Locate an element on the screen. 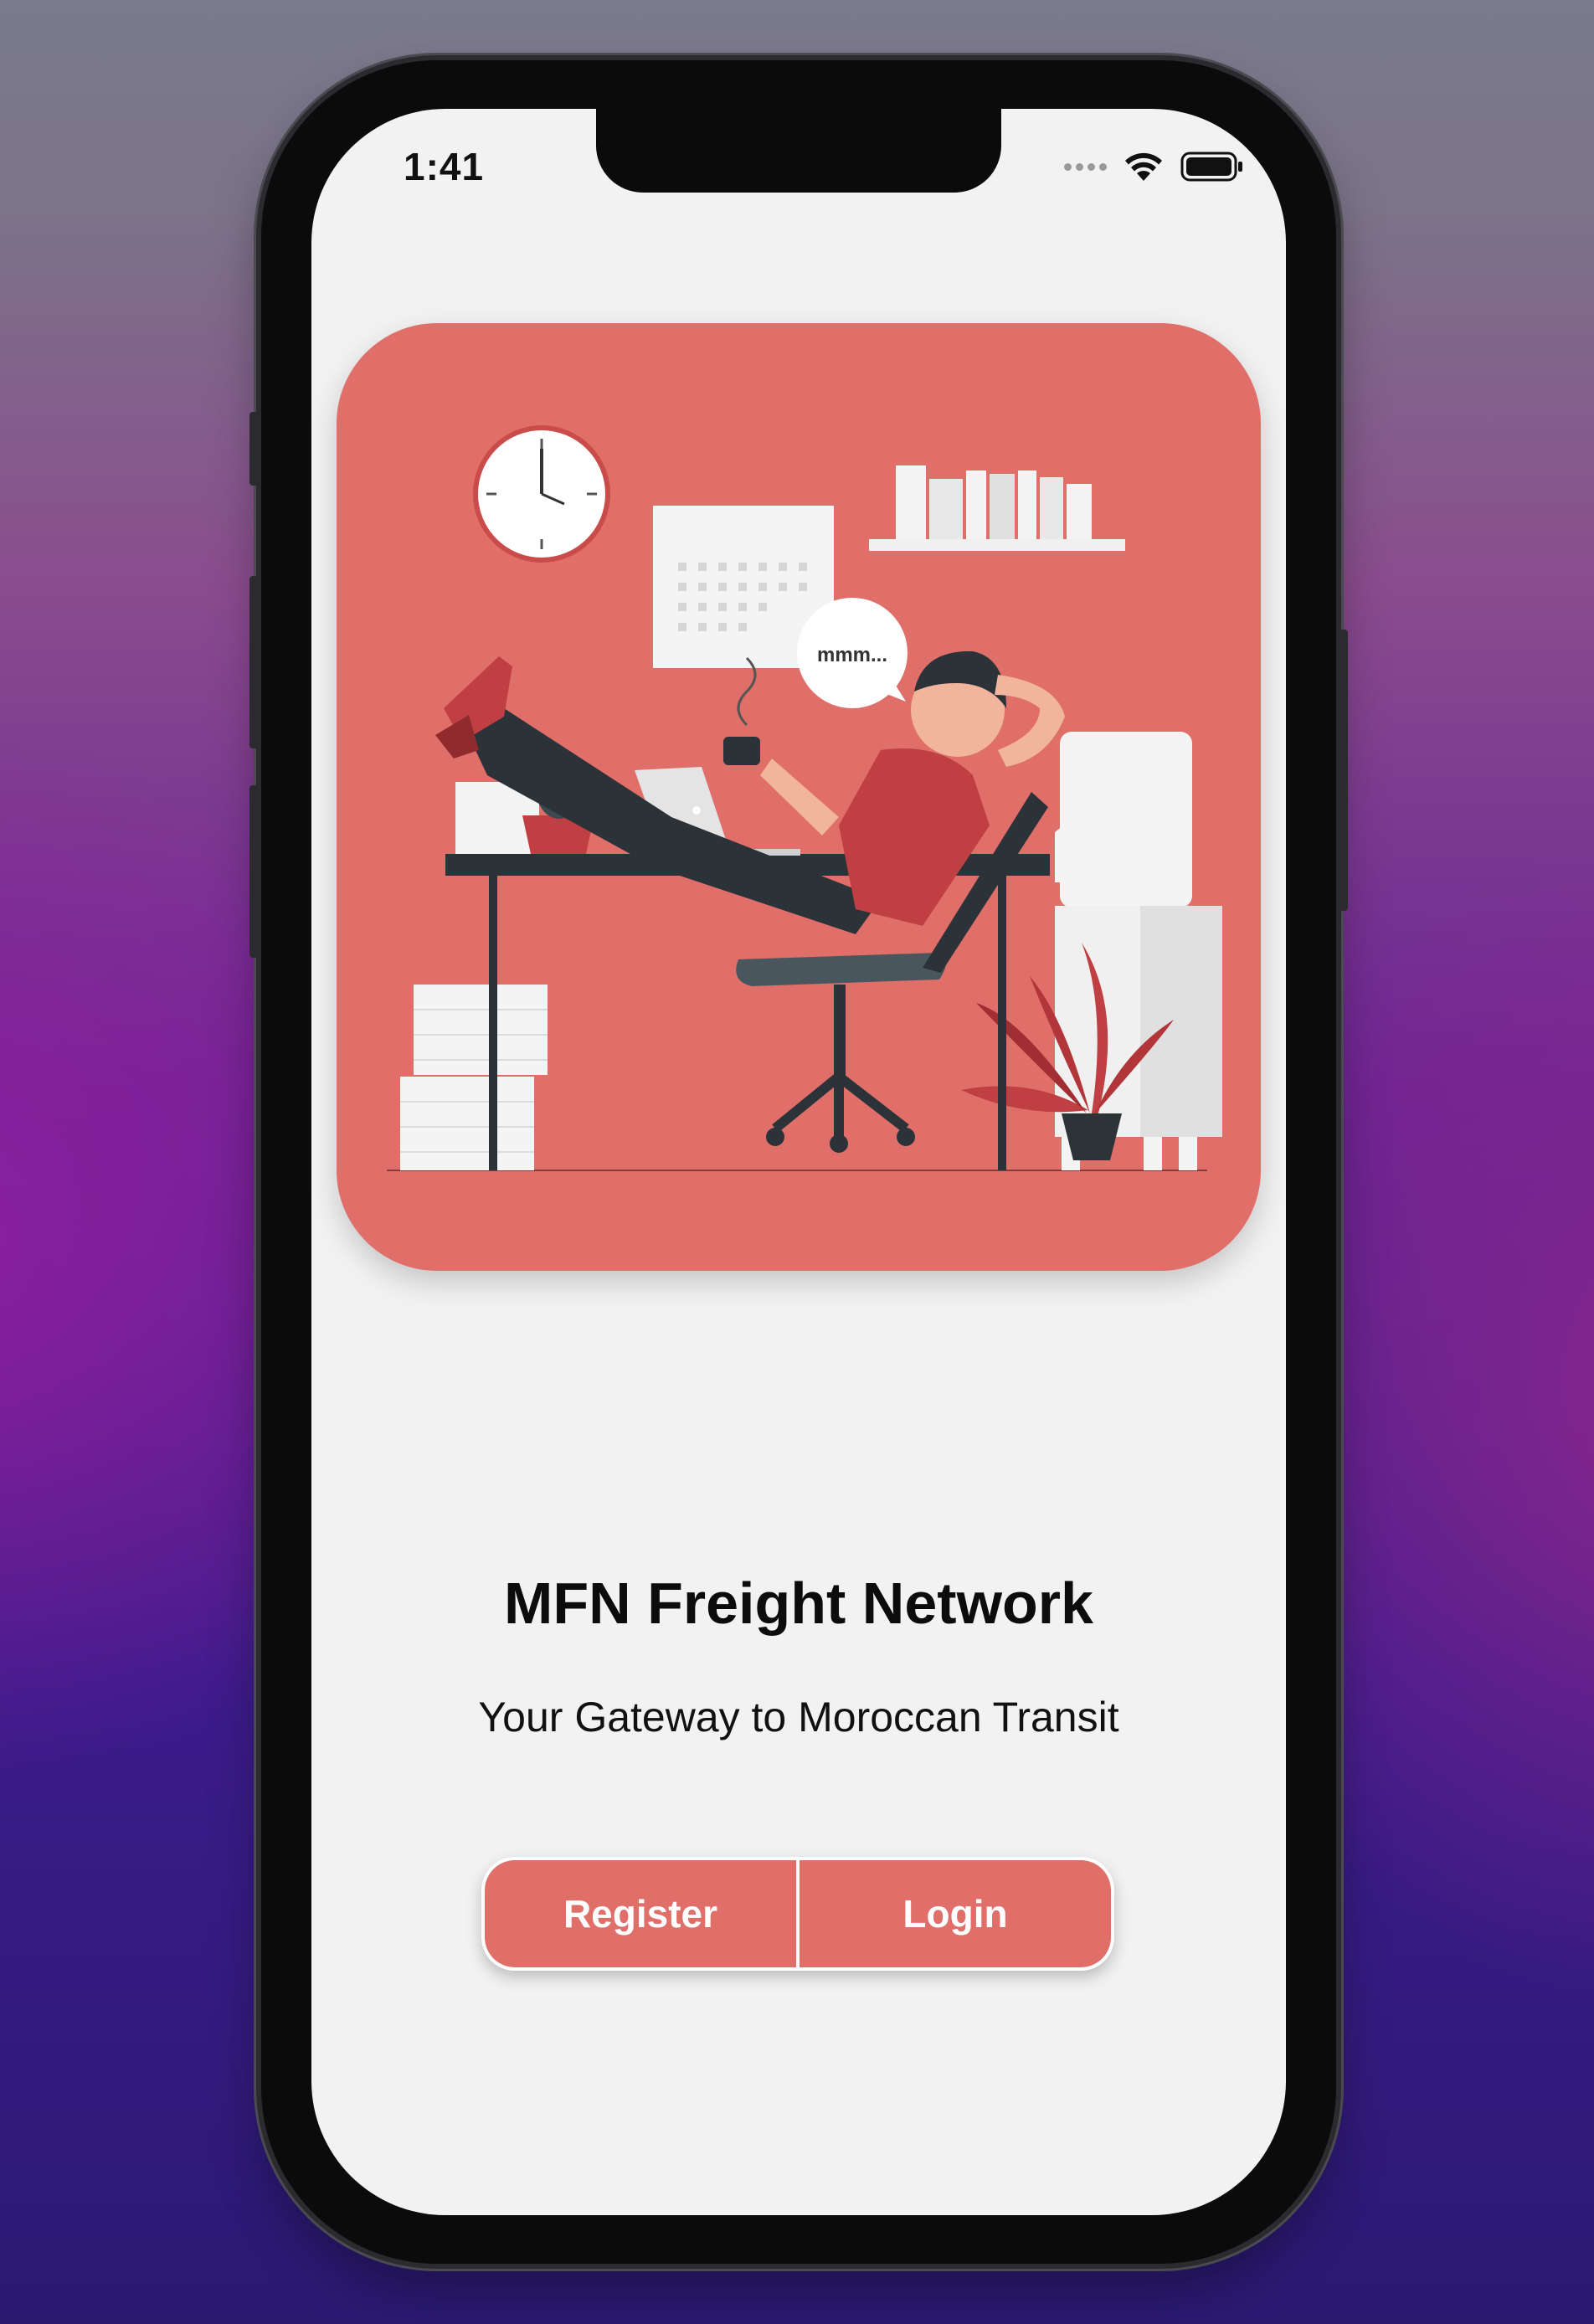  page-title: MFN Freight Network is located at coordinates (798, 1604).